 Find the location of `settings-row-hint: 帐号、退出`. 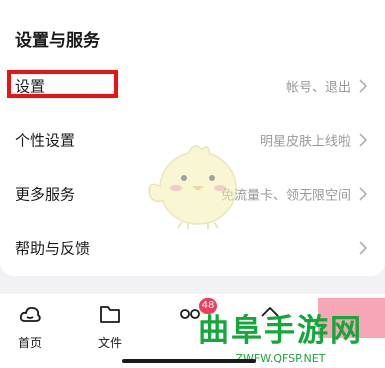

settings-row-hint: 帐号、退出 is located at coordinates (318, 88).